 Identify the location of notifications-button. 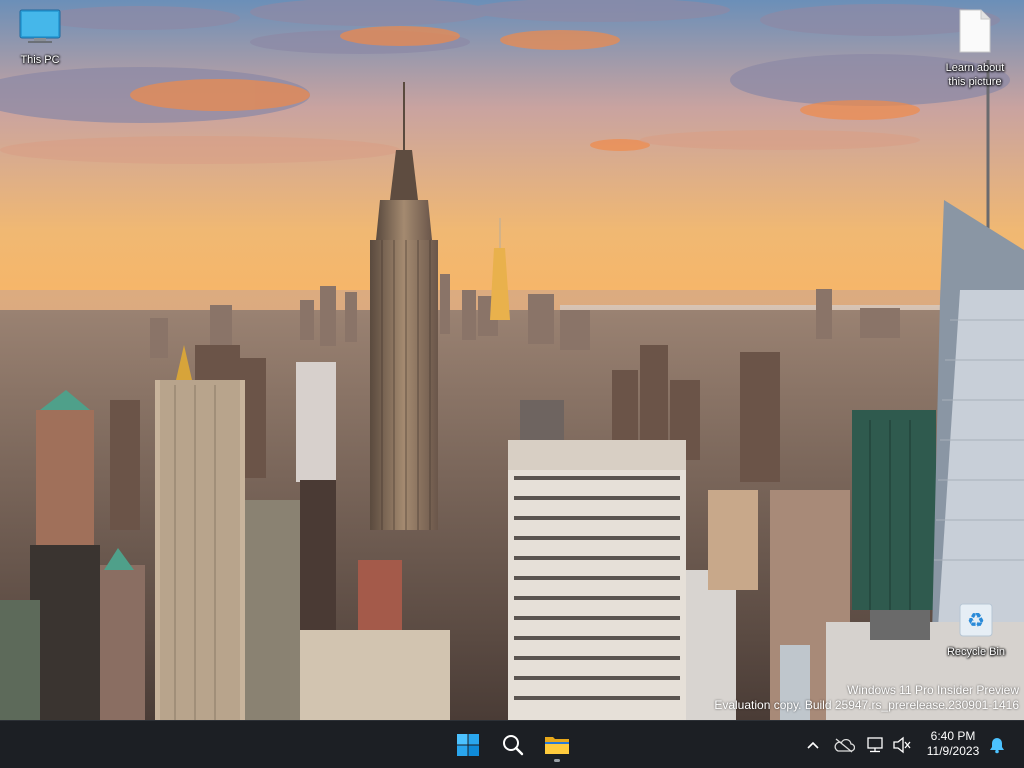
(997, 745).